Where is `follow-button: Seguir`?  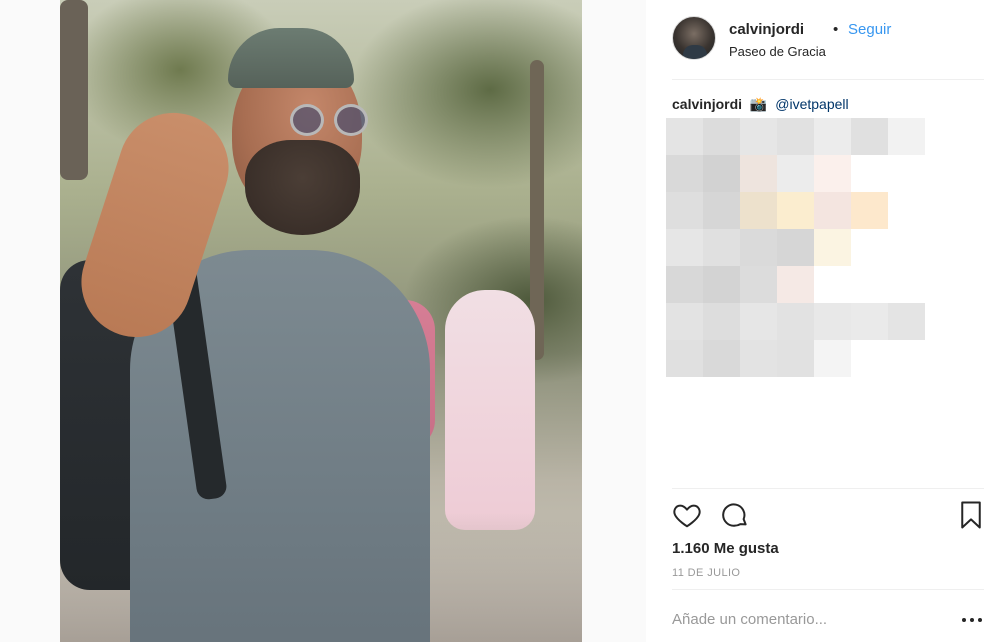 follow-button: Seguir is located at coordinates (869, 29).